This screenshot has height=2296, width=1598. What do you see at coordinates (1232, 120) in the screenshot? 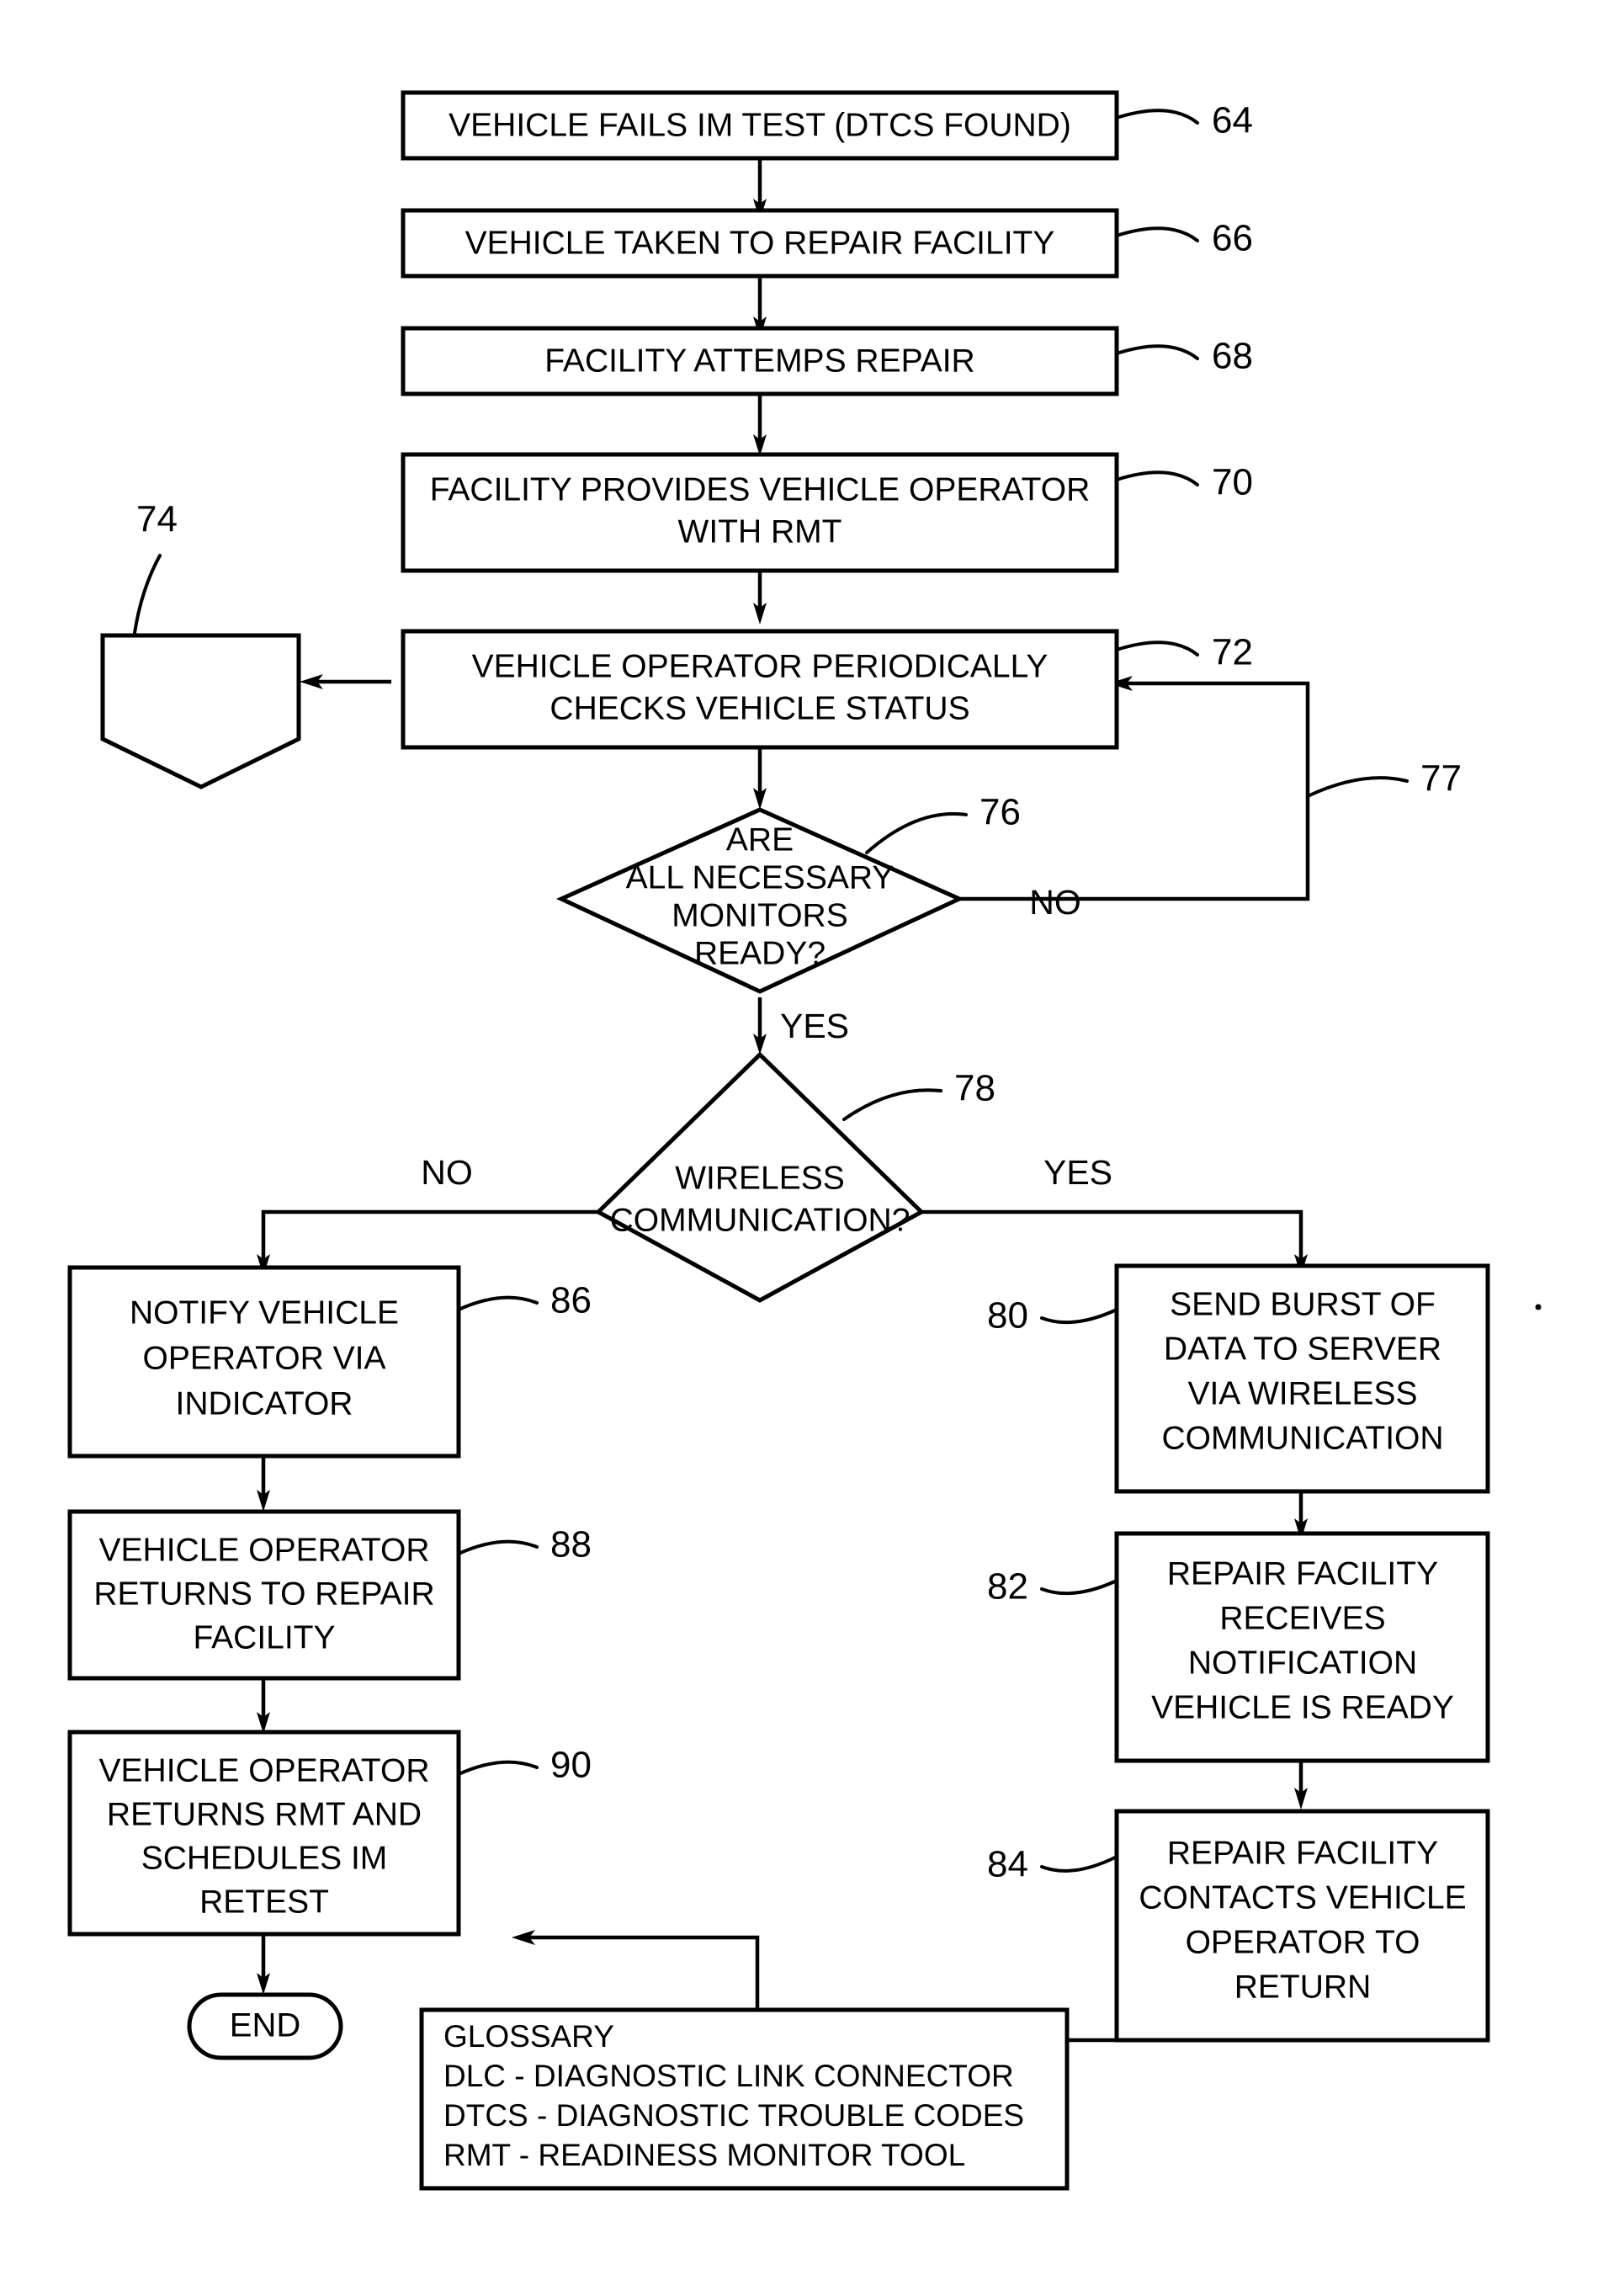
I see `ref-label-64: 64` at bounding box center [1232, 120].